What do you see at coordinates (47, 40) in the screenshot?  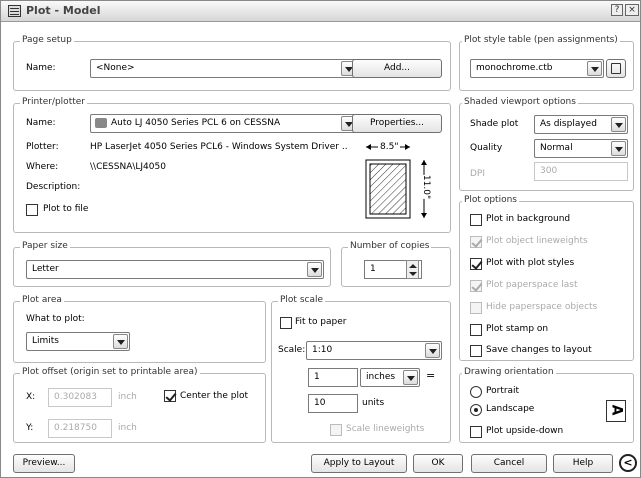 I see `page-setup-title: Page setup` at bounding box center [47, 40].